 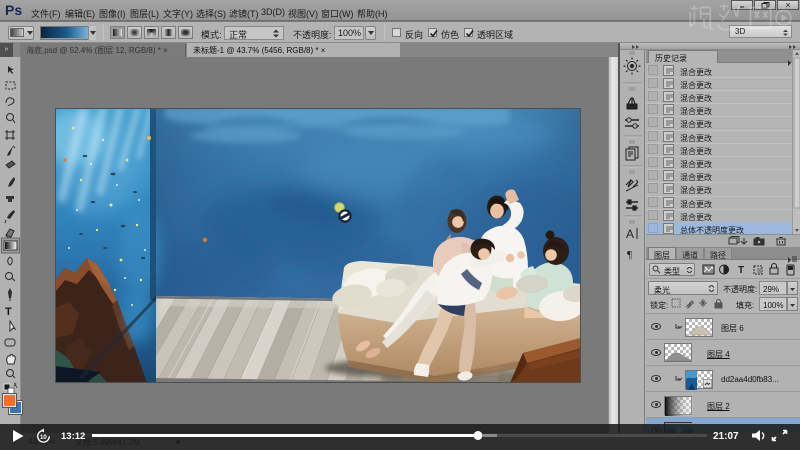 What do you see at coordinates (43, 438) in the screenshot?
I see `svg-text: 10` at bounding box center [43, 438].